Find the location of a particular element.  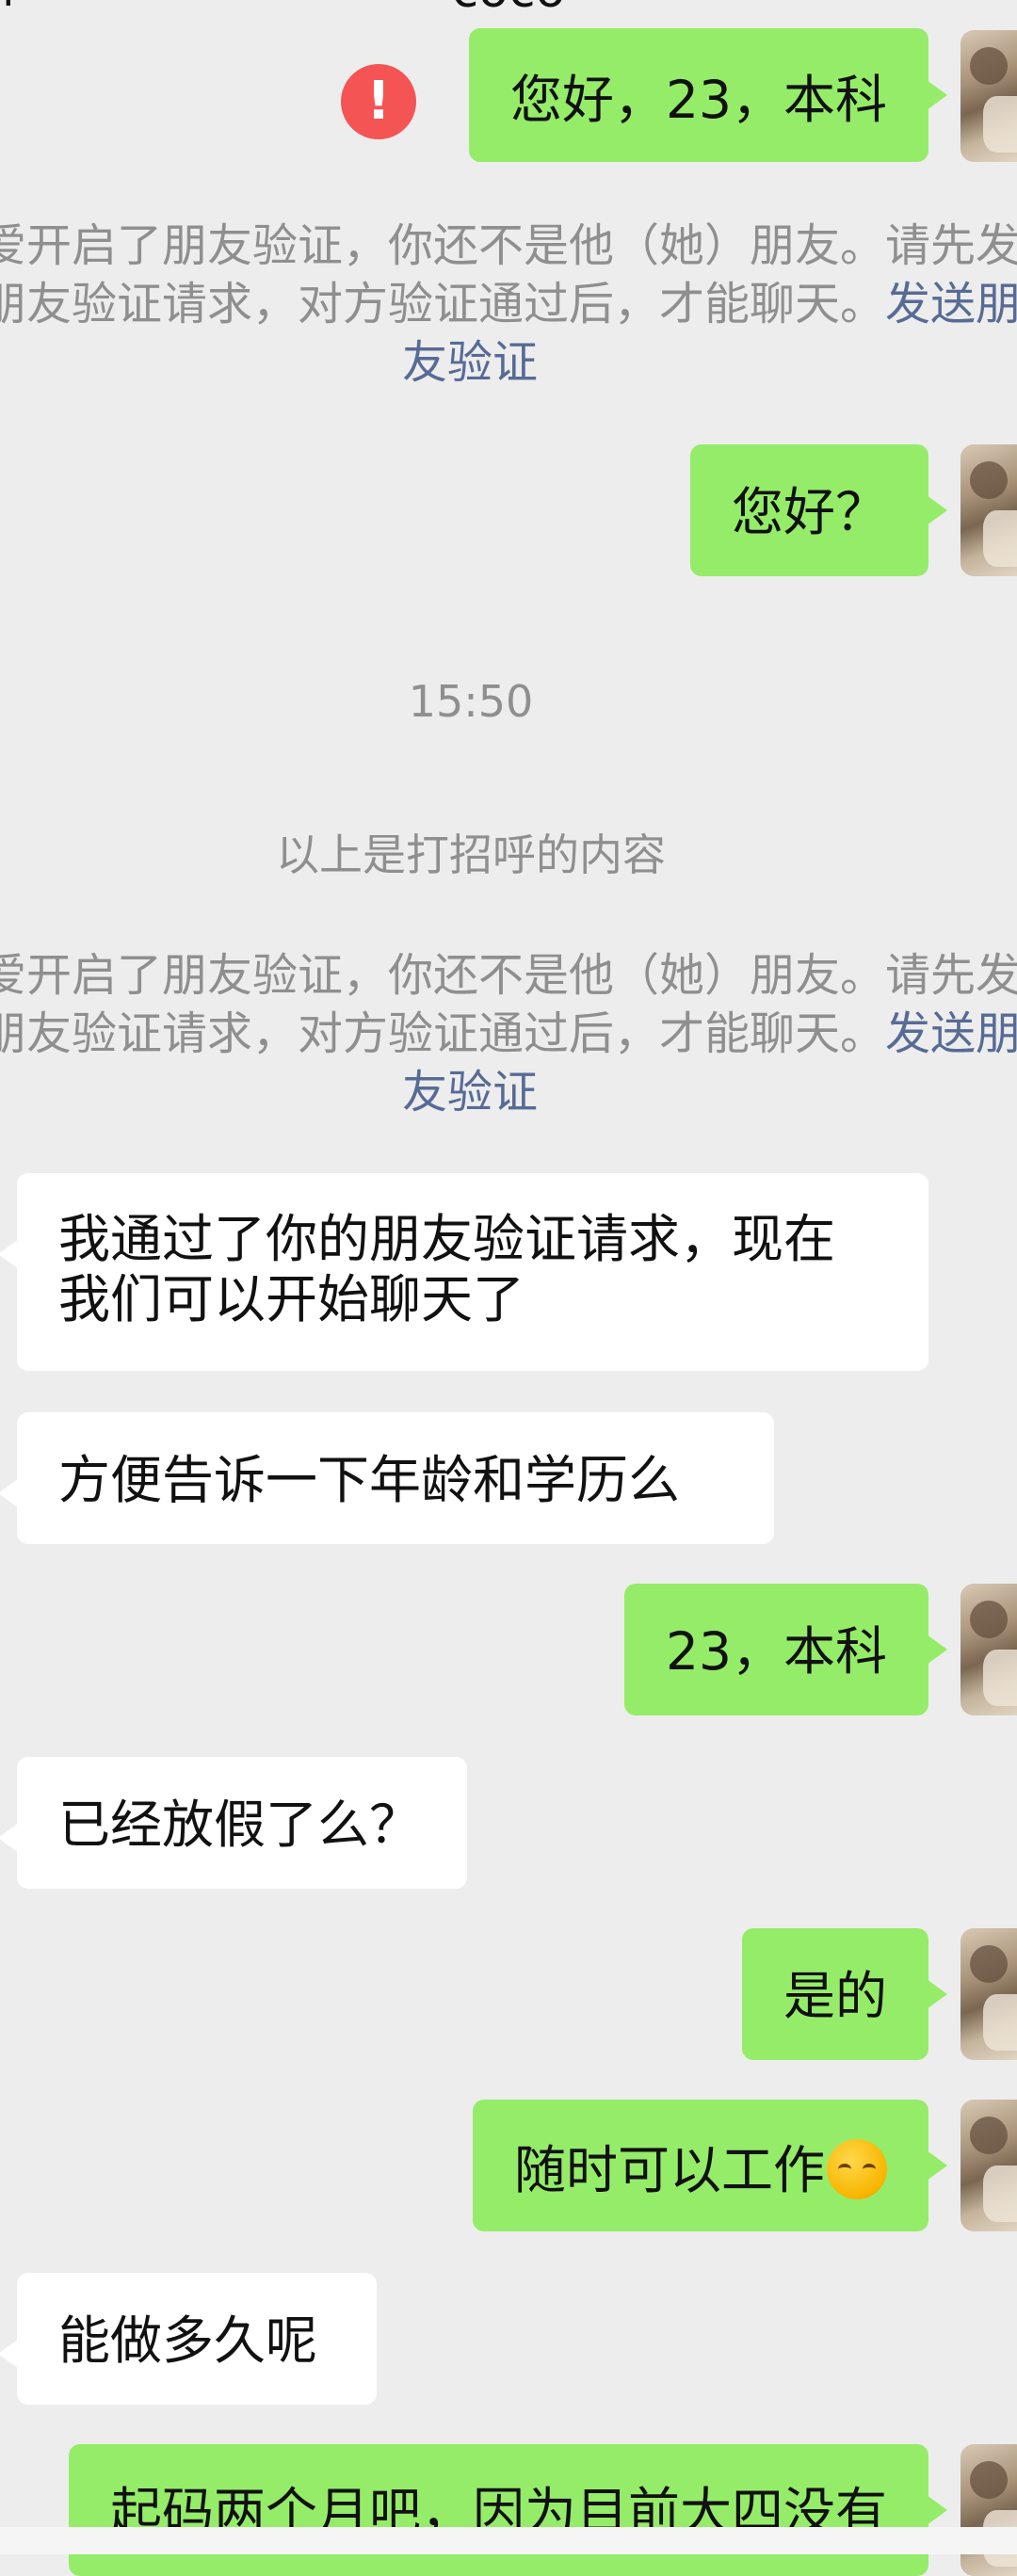

sent-message-bubble: 您好？ is located at coordinates (818, 510).